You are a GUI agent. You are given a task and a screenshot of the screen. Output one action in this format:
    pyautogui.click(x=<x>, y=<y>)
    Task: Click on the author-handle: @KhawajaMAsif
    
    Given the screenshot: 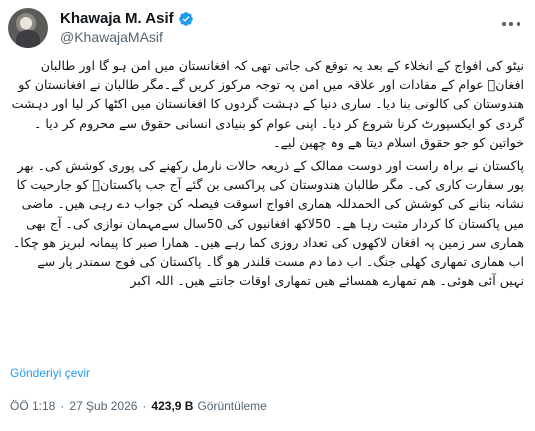 What is the action you would take?
    pyautogui.click(x=111, y=37)
    